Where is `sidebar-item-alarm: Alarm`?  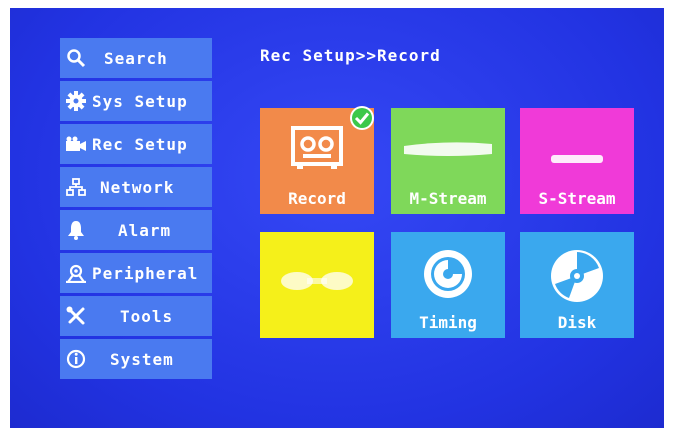 sidebar-item-alarm: Alarm is located at coordinates (136, 230).